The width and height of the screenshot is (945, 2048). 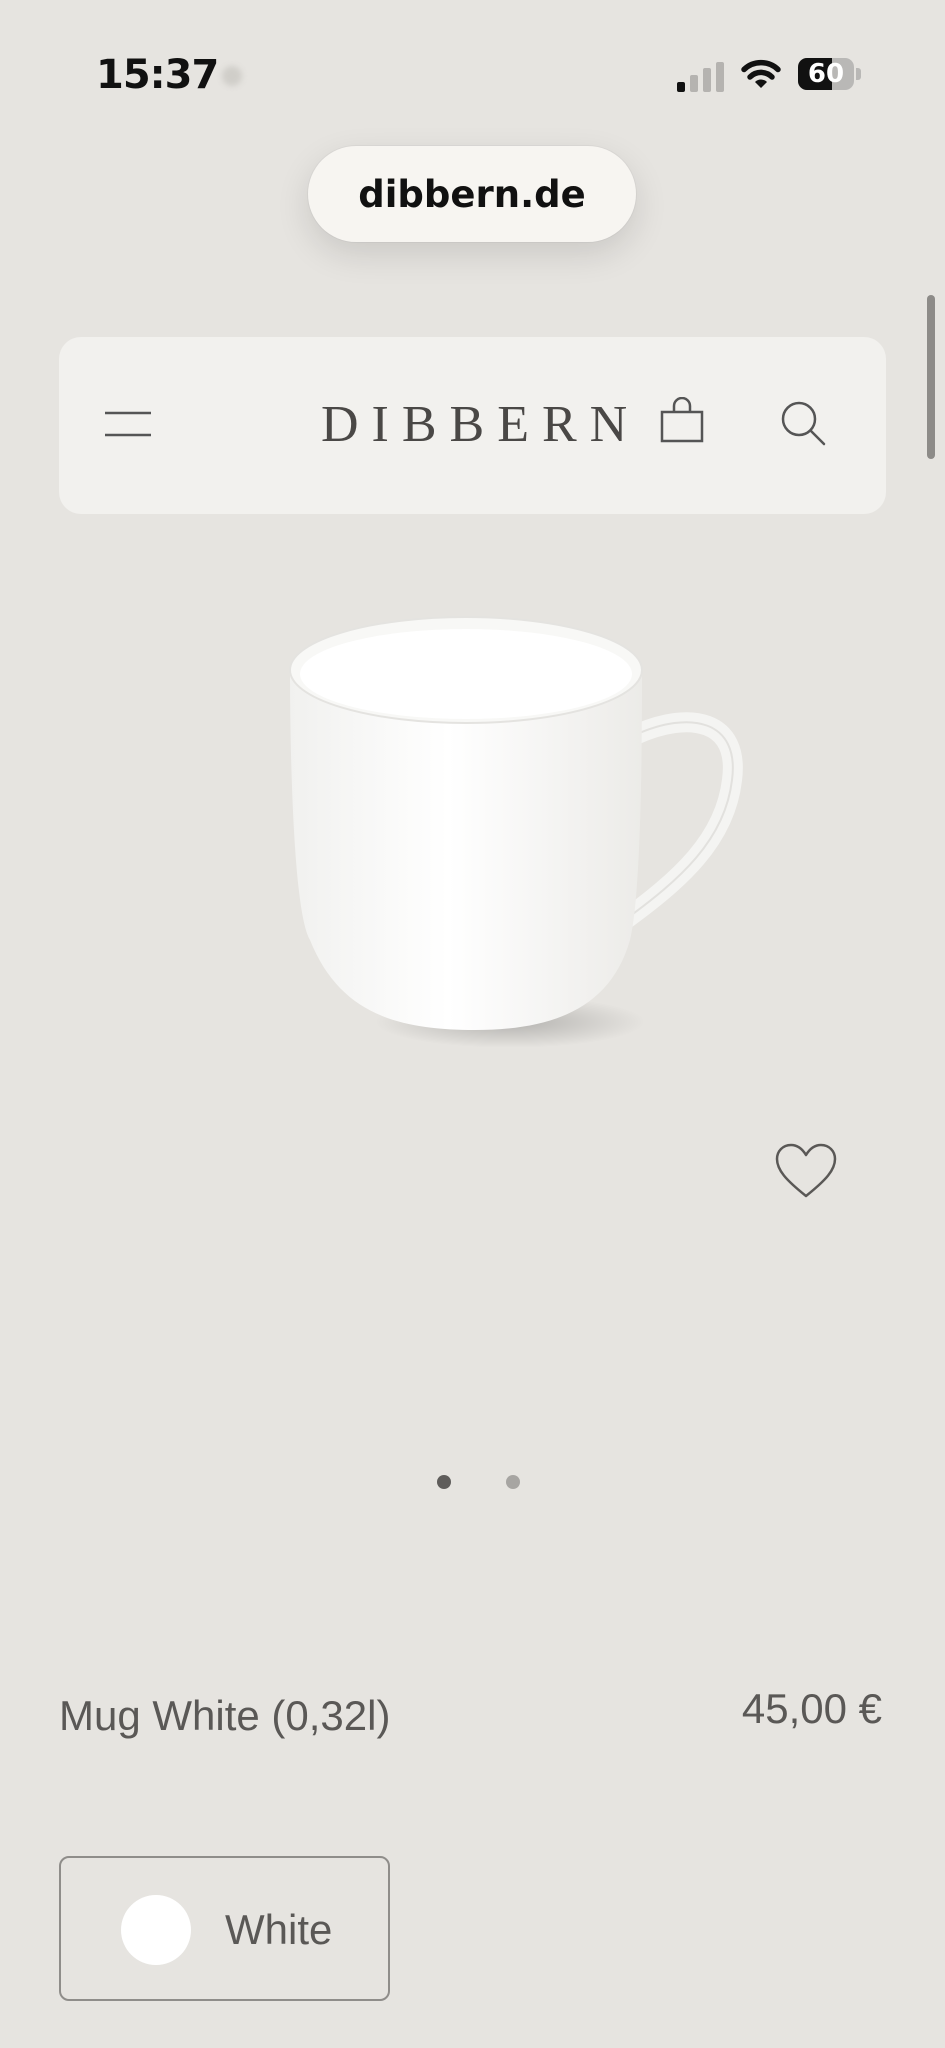 I want to click on product-price: 45,00 €, so click(x=811, y=1708).